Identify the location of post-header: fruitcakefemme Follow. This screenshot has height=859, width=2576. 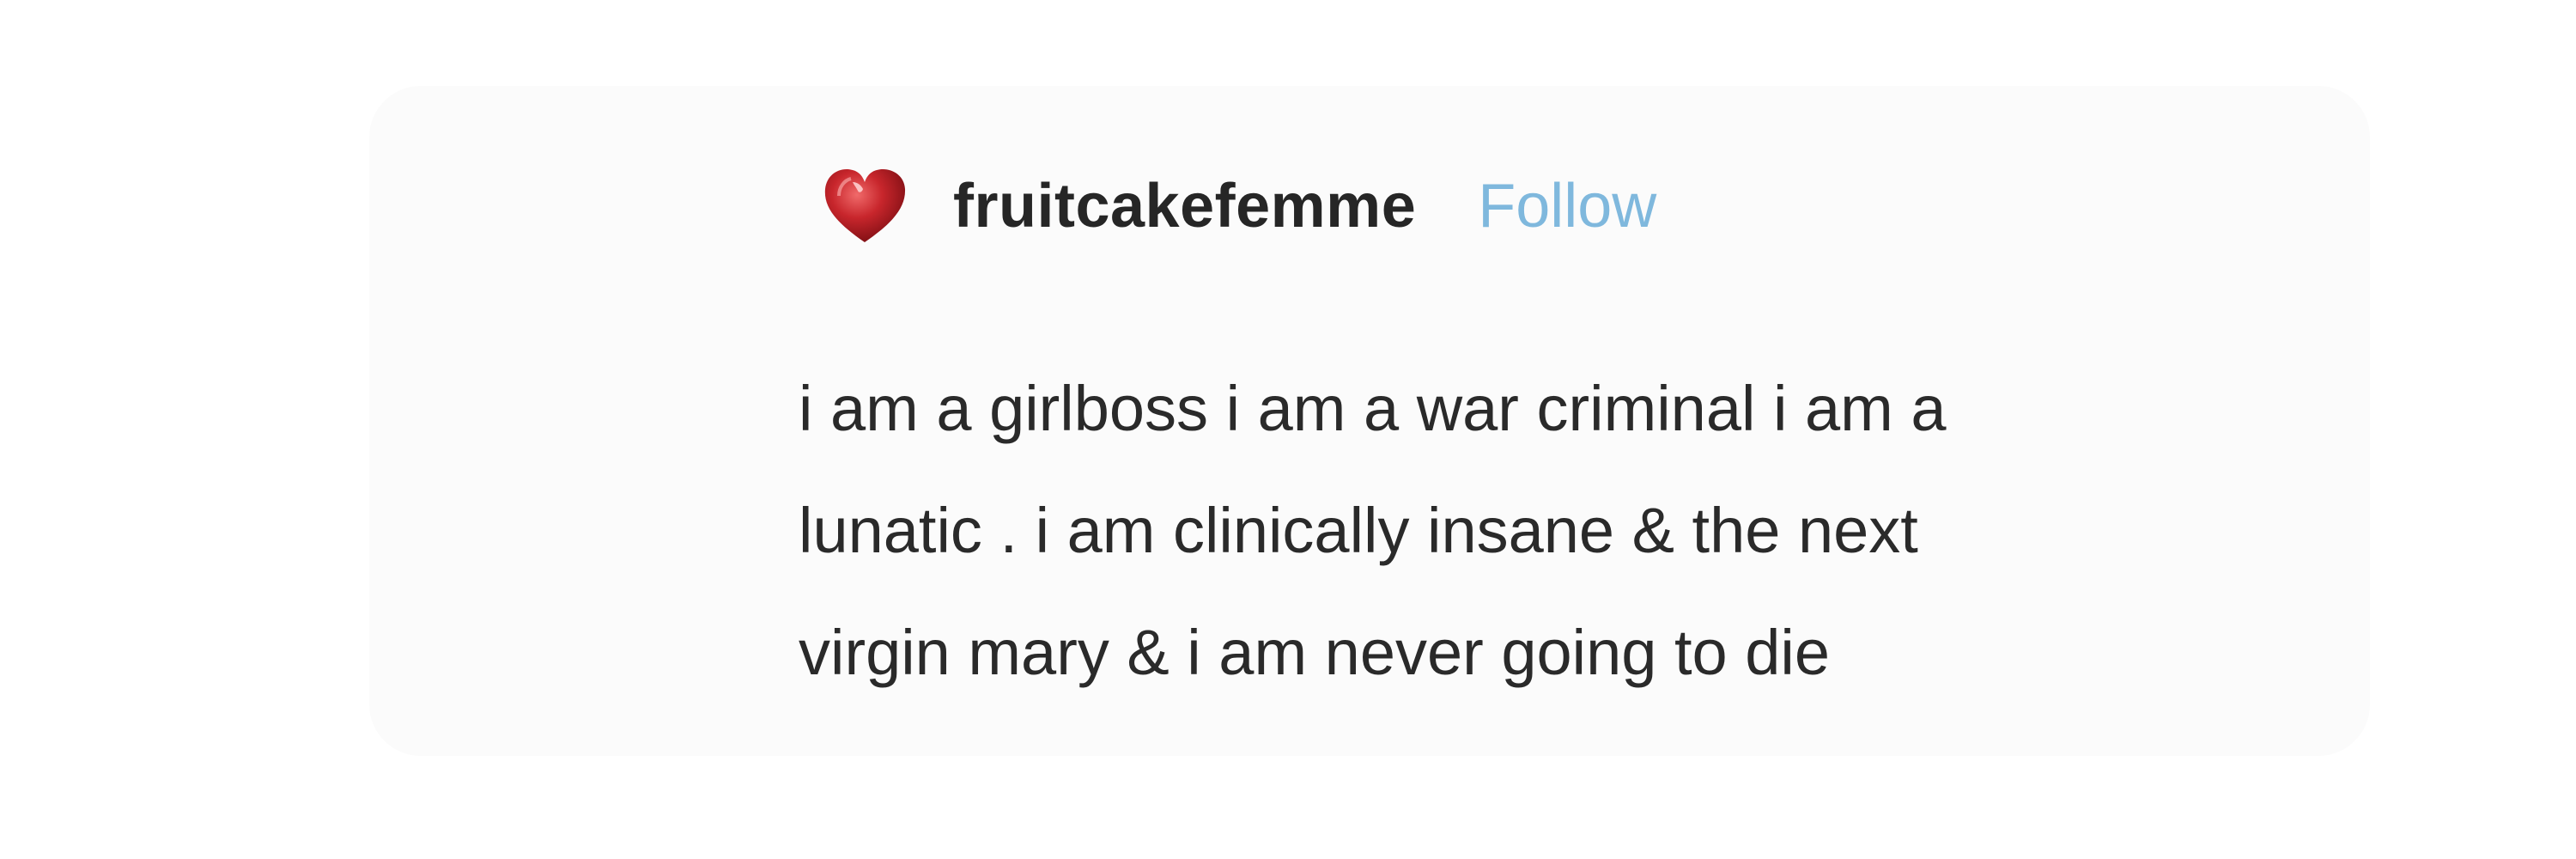
(1238, 207).